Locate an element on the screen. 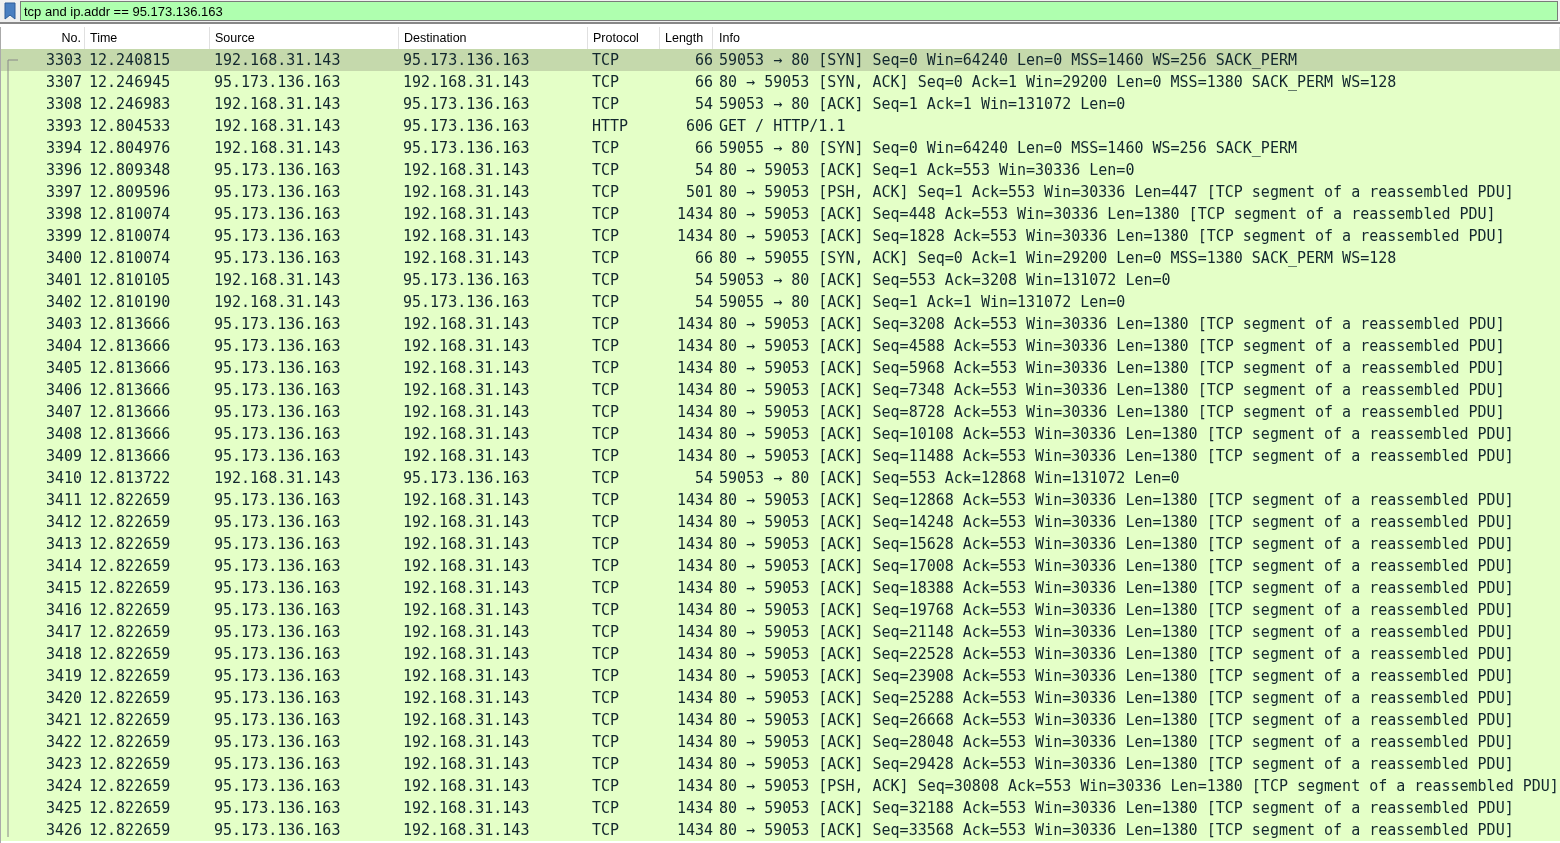  display-filter-field: tcp and ip.addr == 95.173.136.163 is located at coordinates (789, 11).